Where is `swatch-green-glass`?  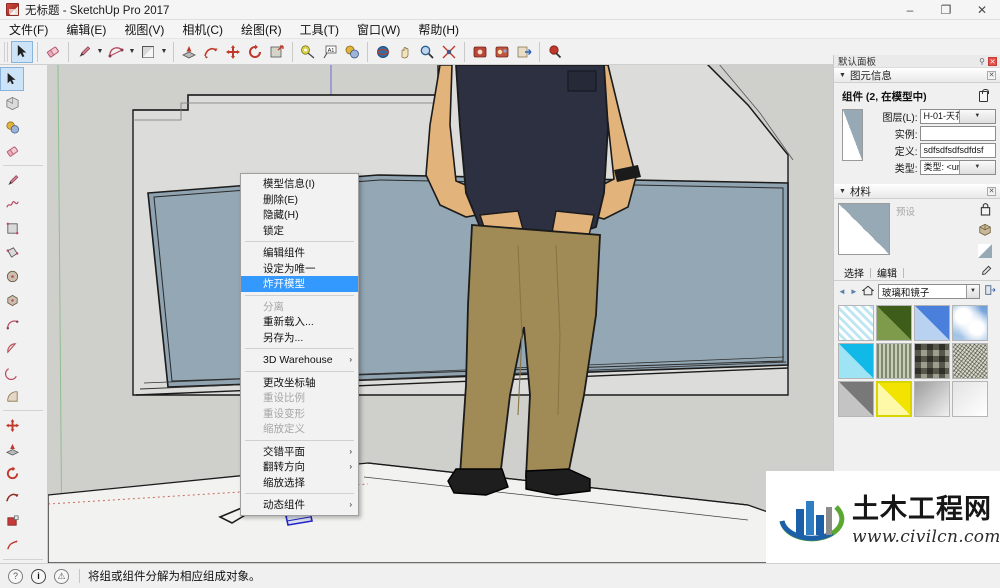 swatch-green-glass is located at coordinates (894, 323).